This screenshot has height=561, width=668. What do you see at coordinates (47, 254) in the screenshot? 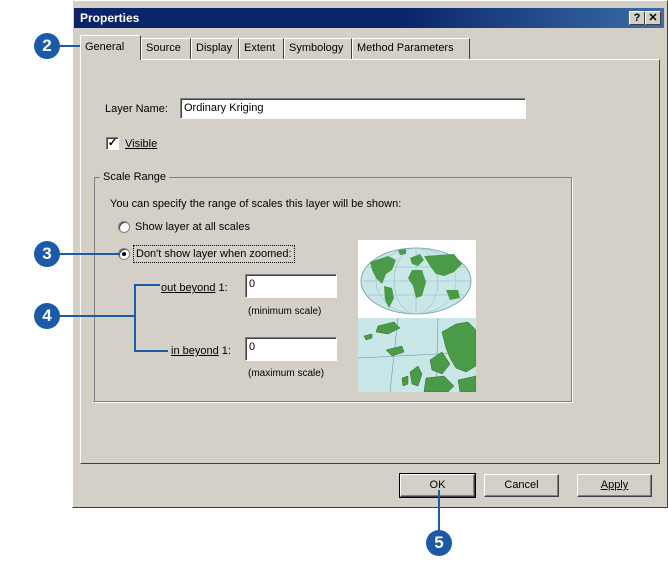
I see `callout-3: 3` at bounding box center [47, 254].